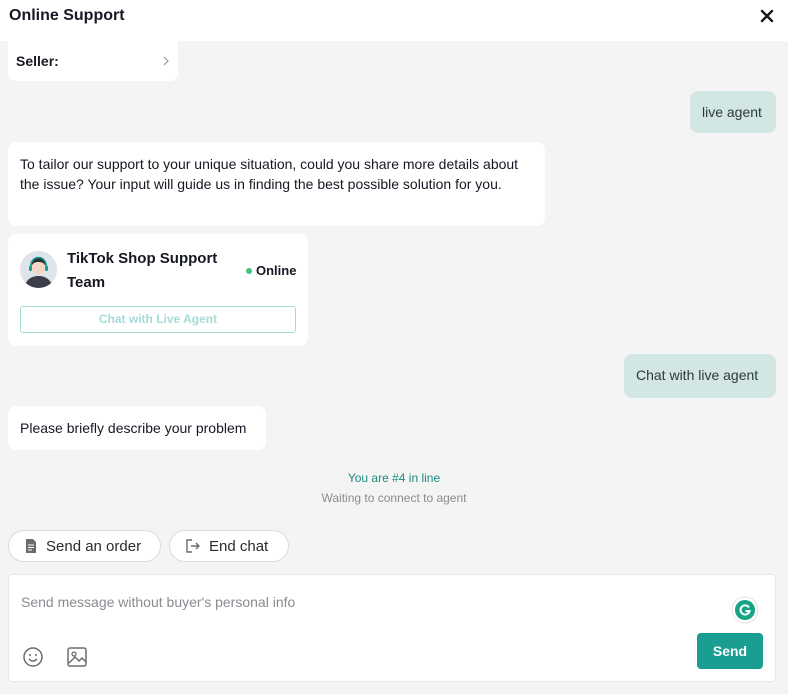  I want to click on agent-avatar, so click(38, 269).